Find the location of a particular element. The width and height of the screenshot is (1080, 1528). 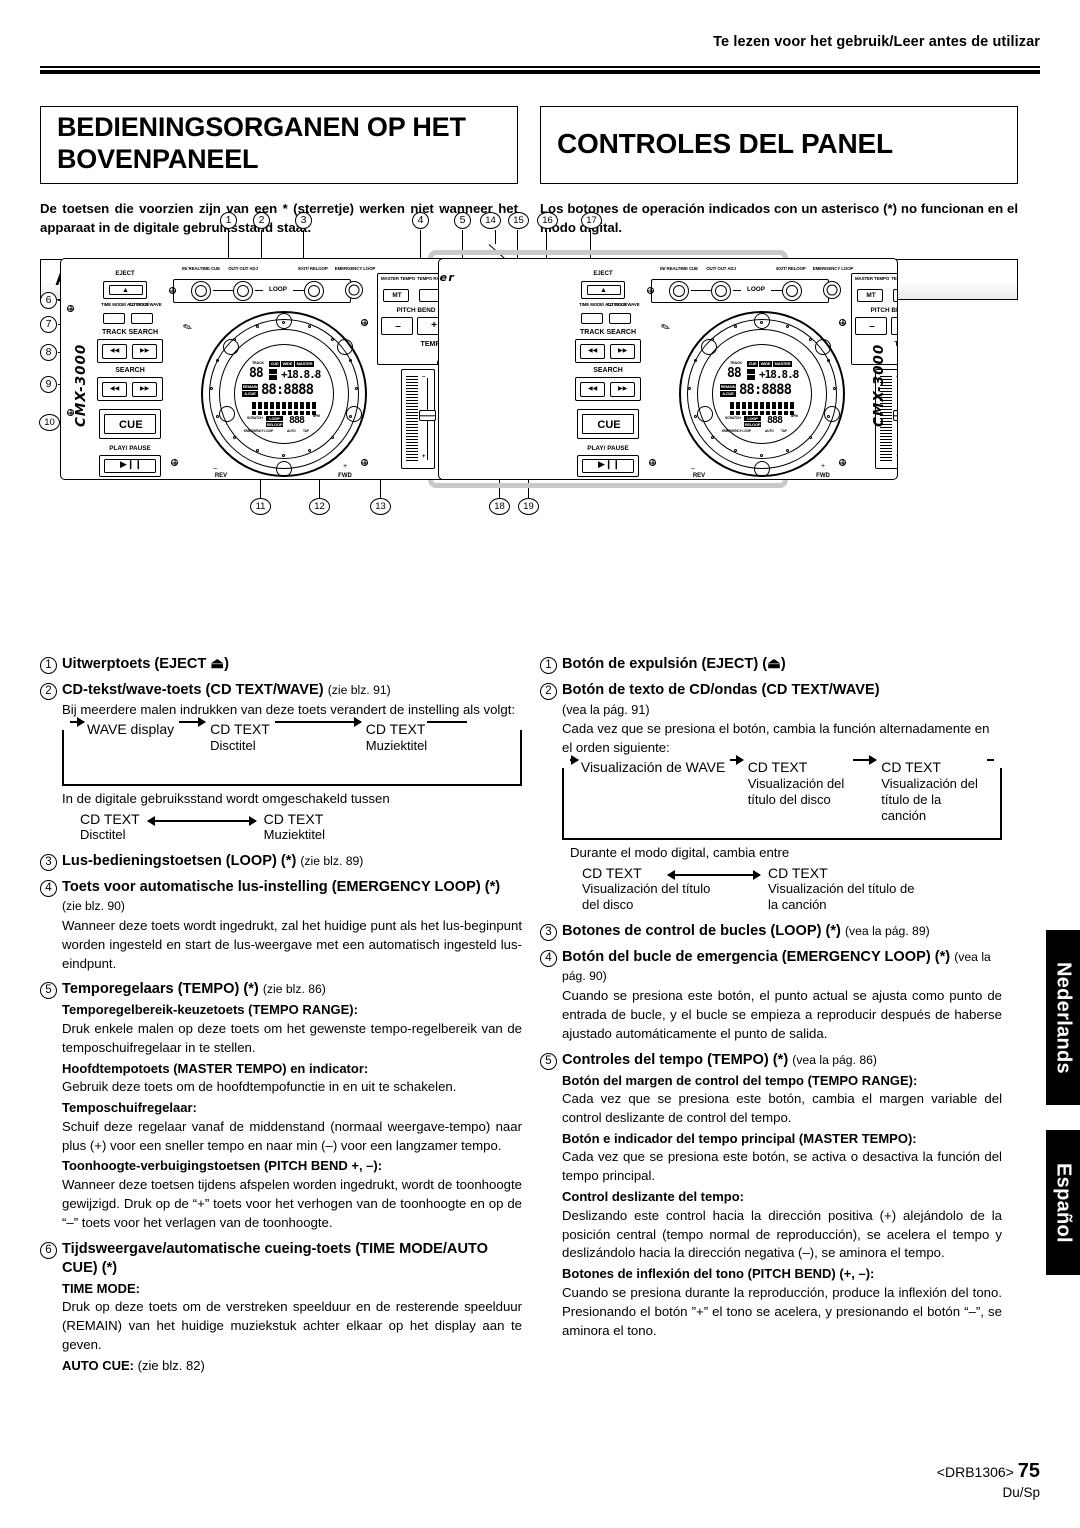

lcd-loop-indicator: LOOP is located at coordinates (274, 418).